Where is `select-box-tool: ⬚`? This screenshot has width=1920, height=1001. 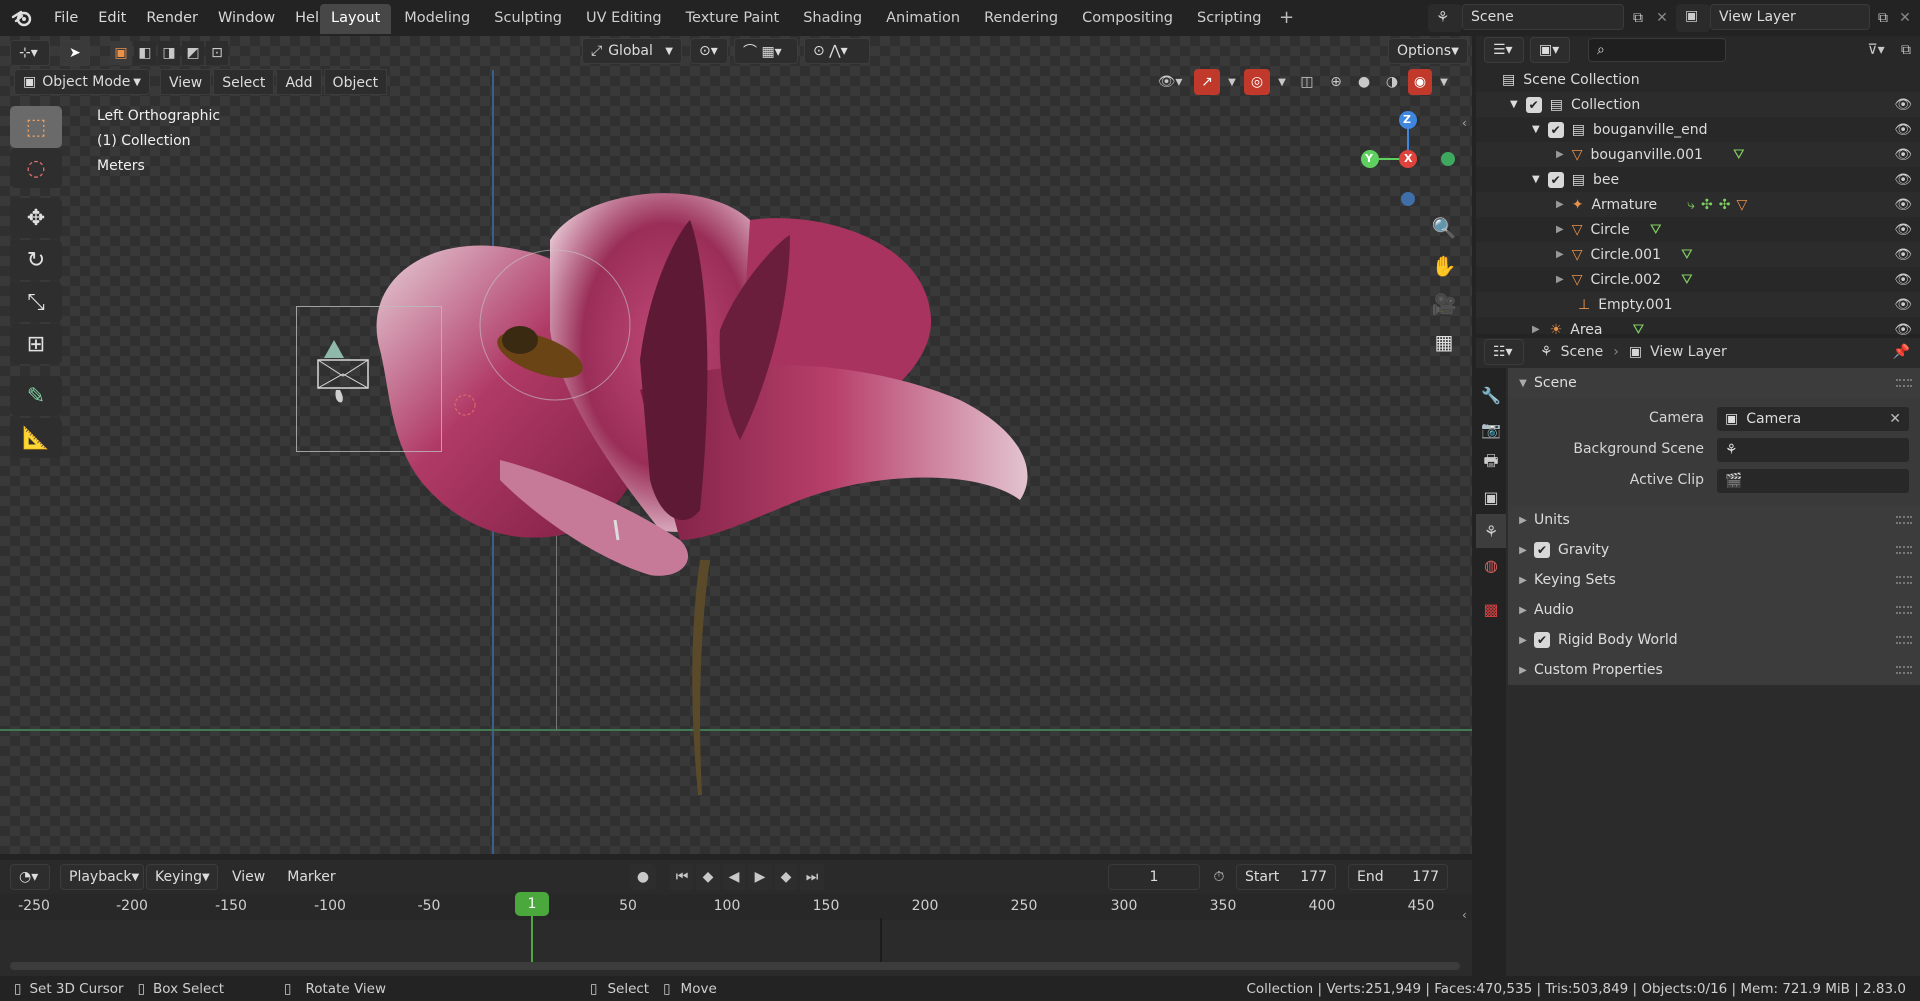
select-box-tool: ⬚ is located at coordinates (36, 127).